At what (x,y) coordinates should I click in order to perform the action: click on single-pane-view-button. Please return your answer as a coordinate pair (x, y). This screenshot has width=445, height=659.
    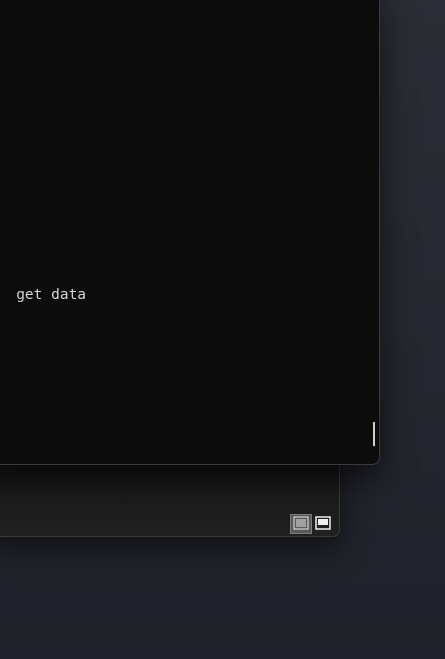
    Looking at the image, I should click on (323, 524).